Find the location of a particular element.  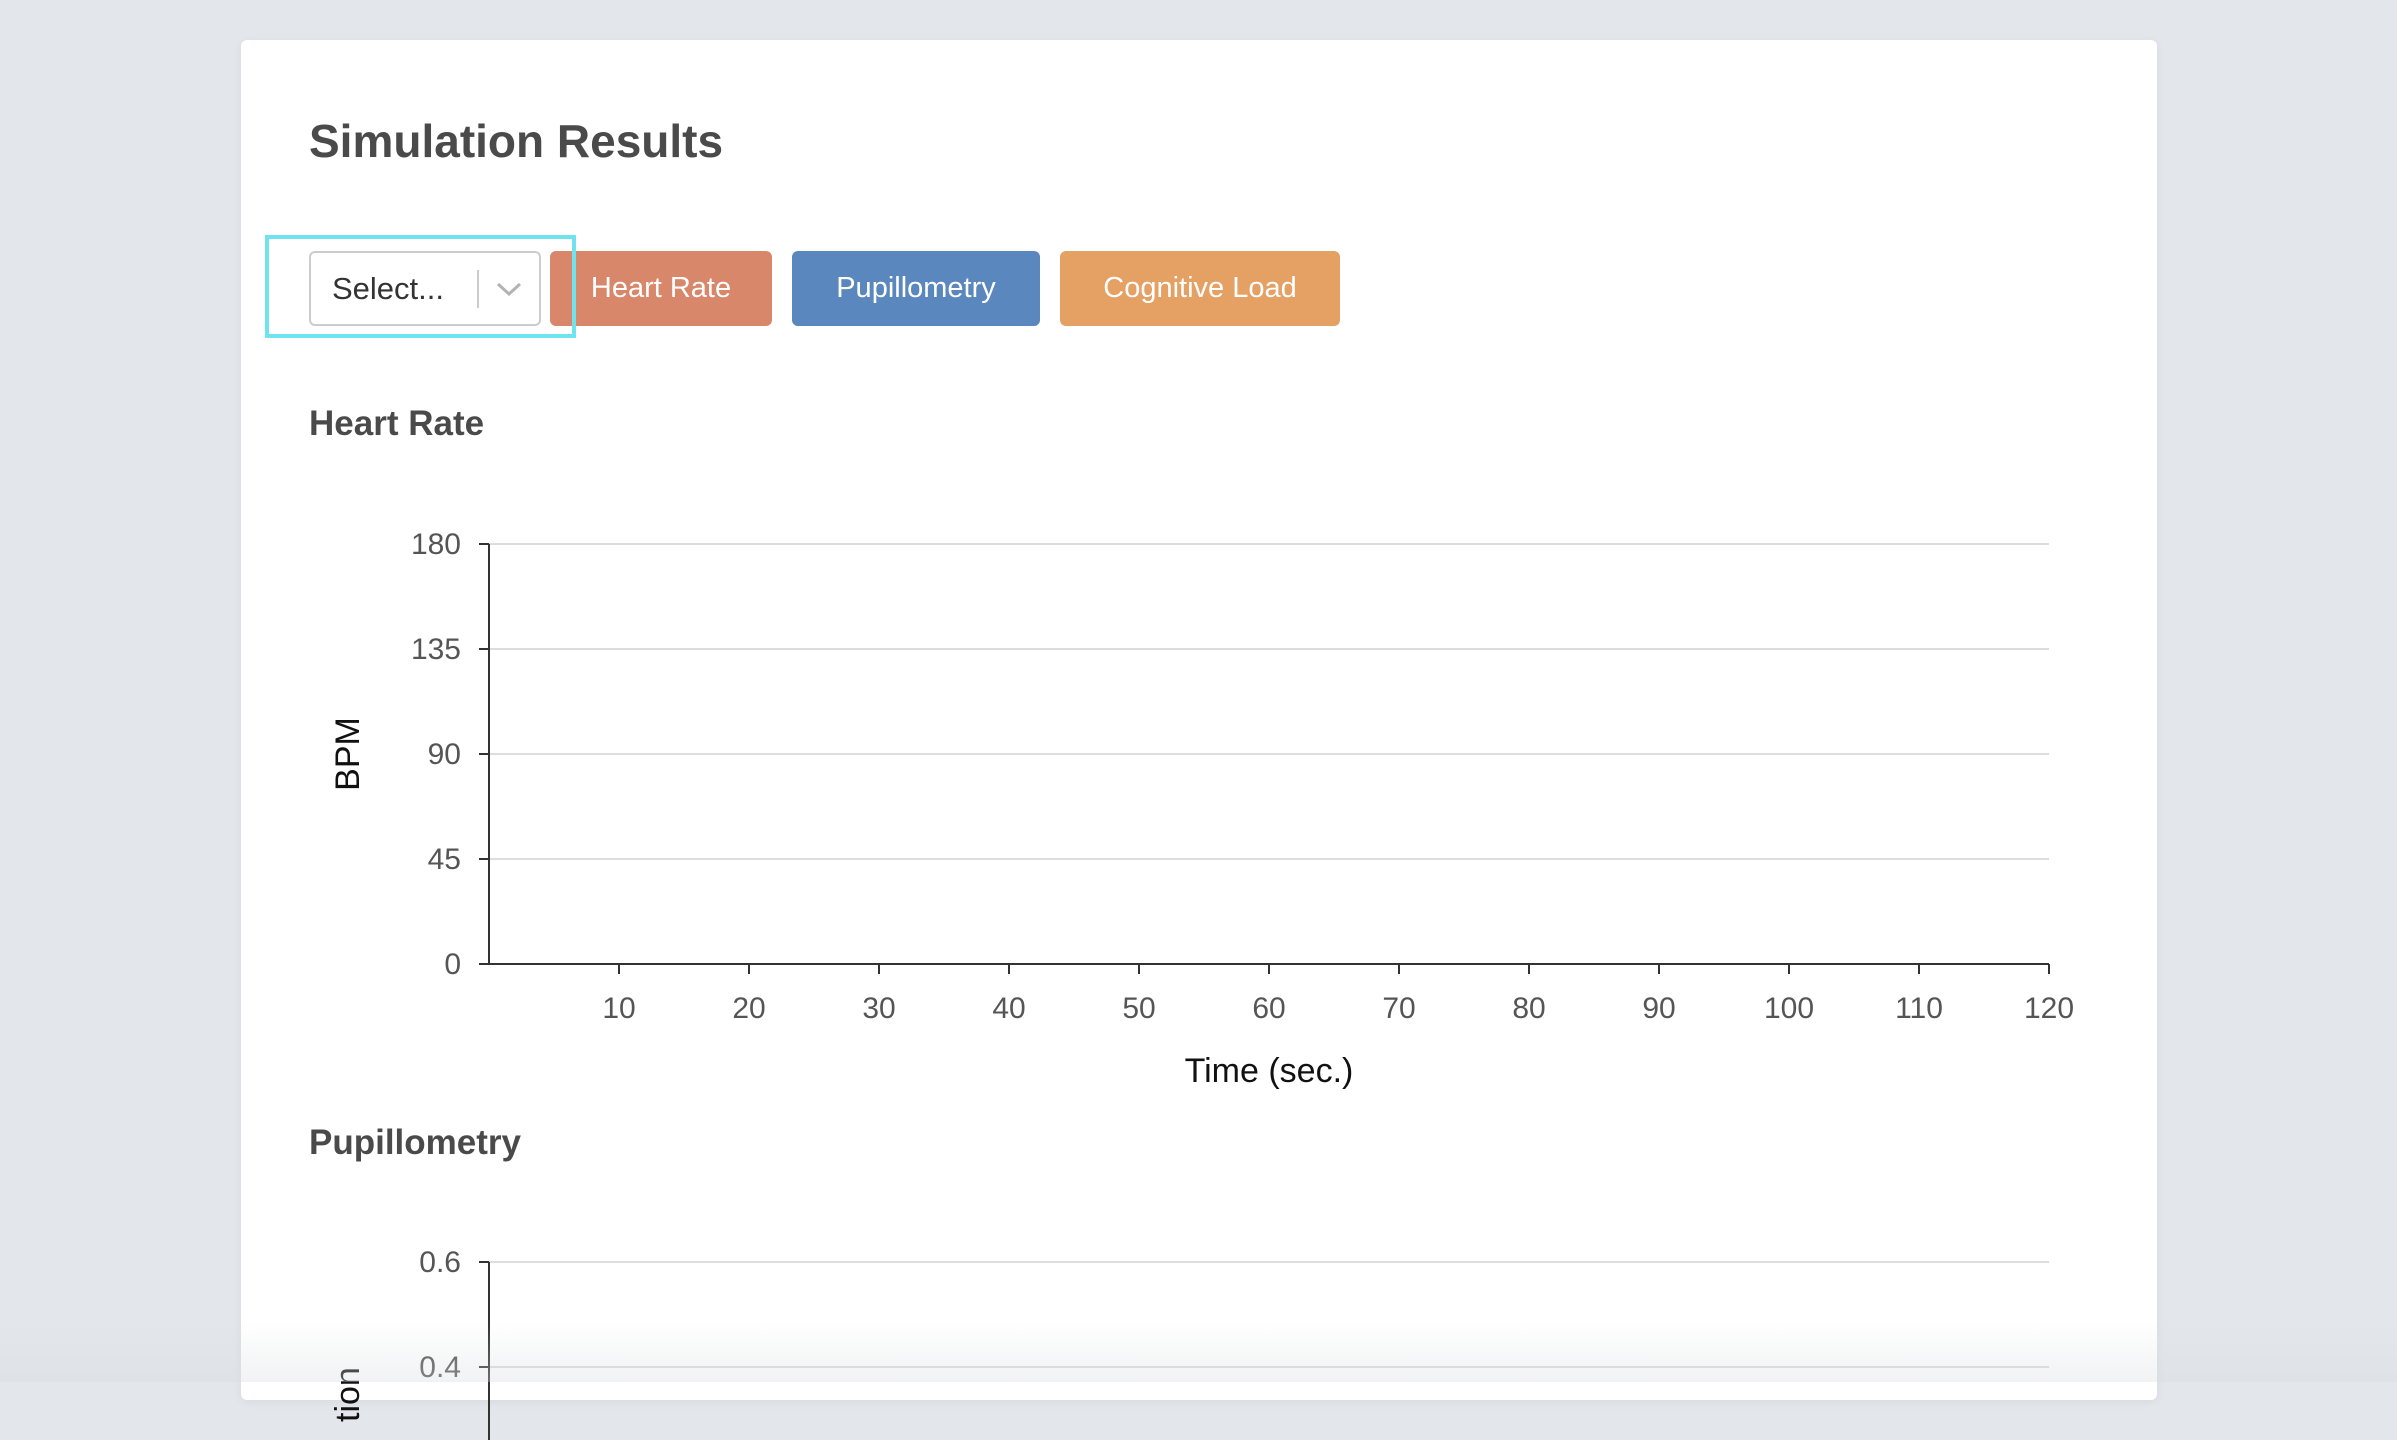

y-tick-label: 135 is located at coordinates (436, 649).